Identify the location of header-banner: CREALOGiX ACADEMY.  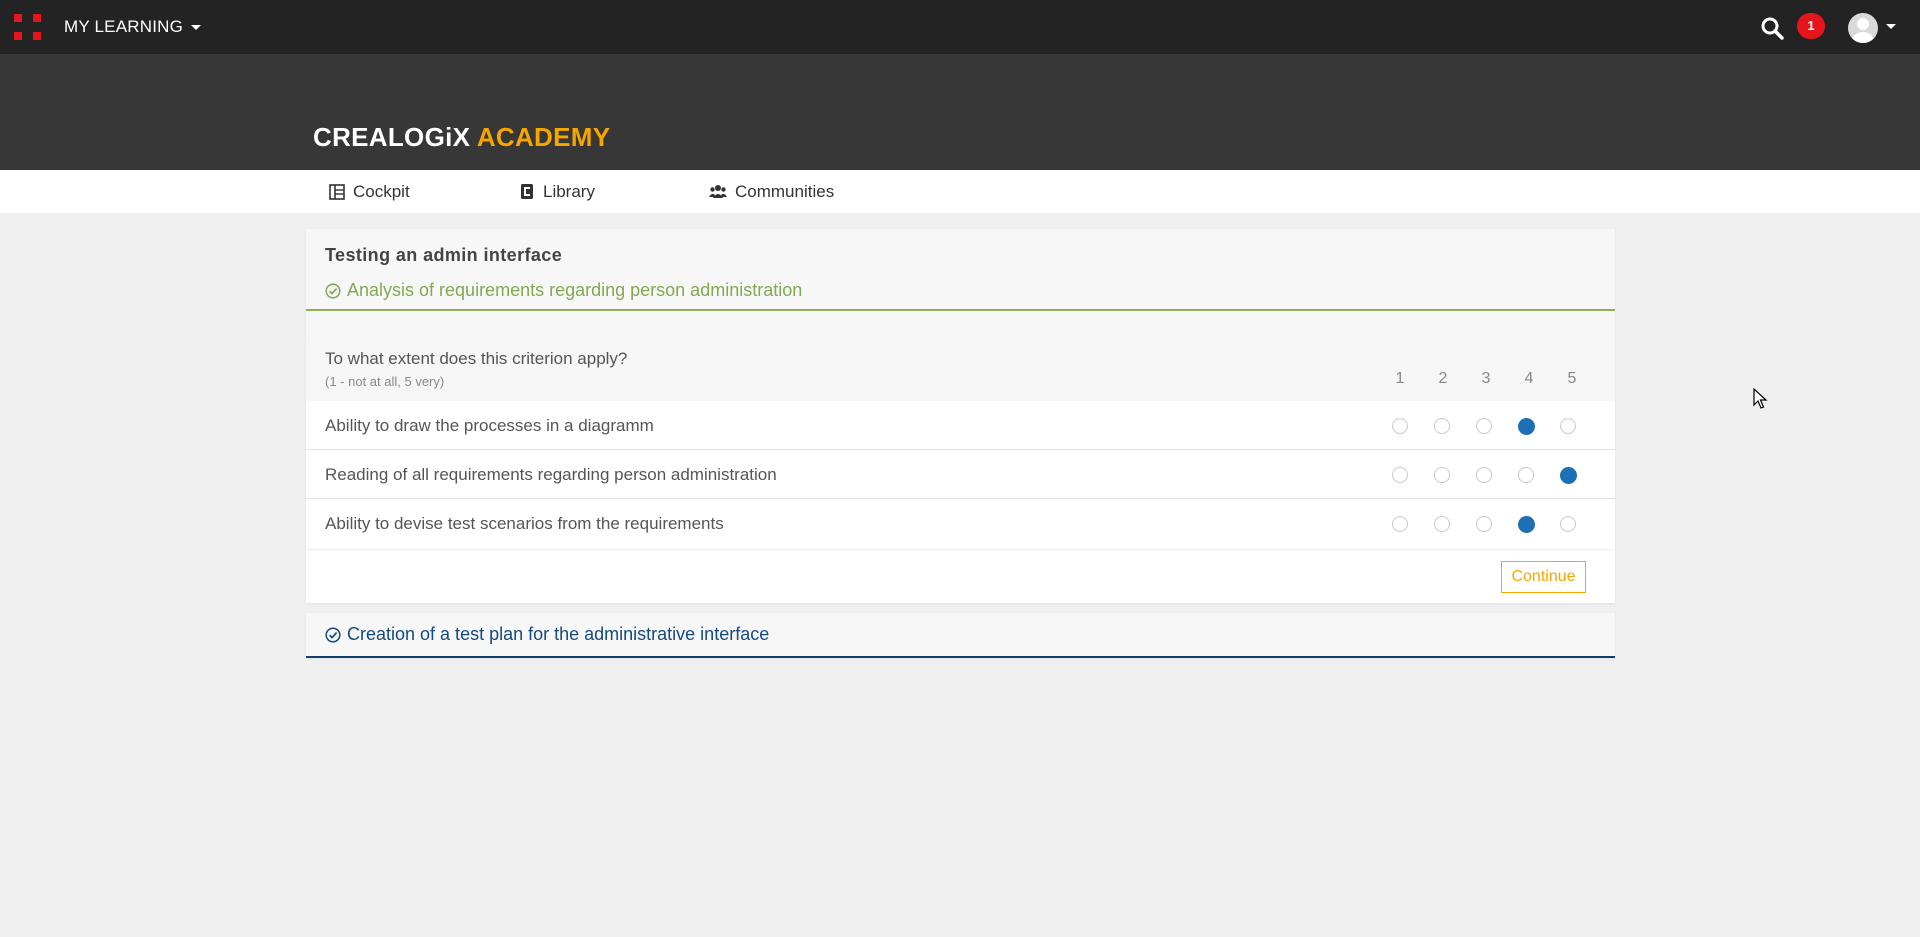
(960, 112).